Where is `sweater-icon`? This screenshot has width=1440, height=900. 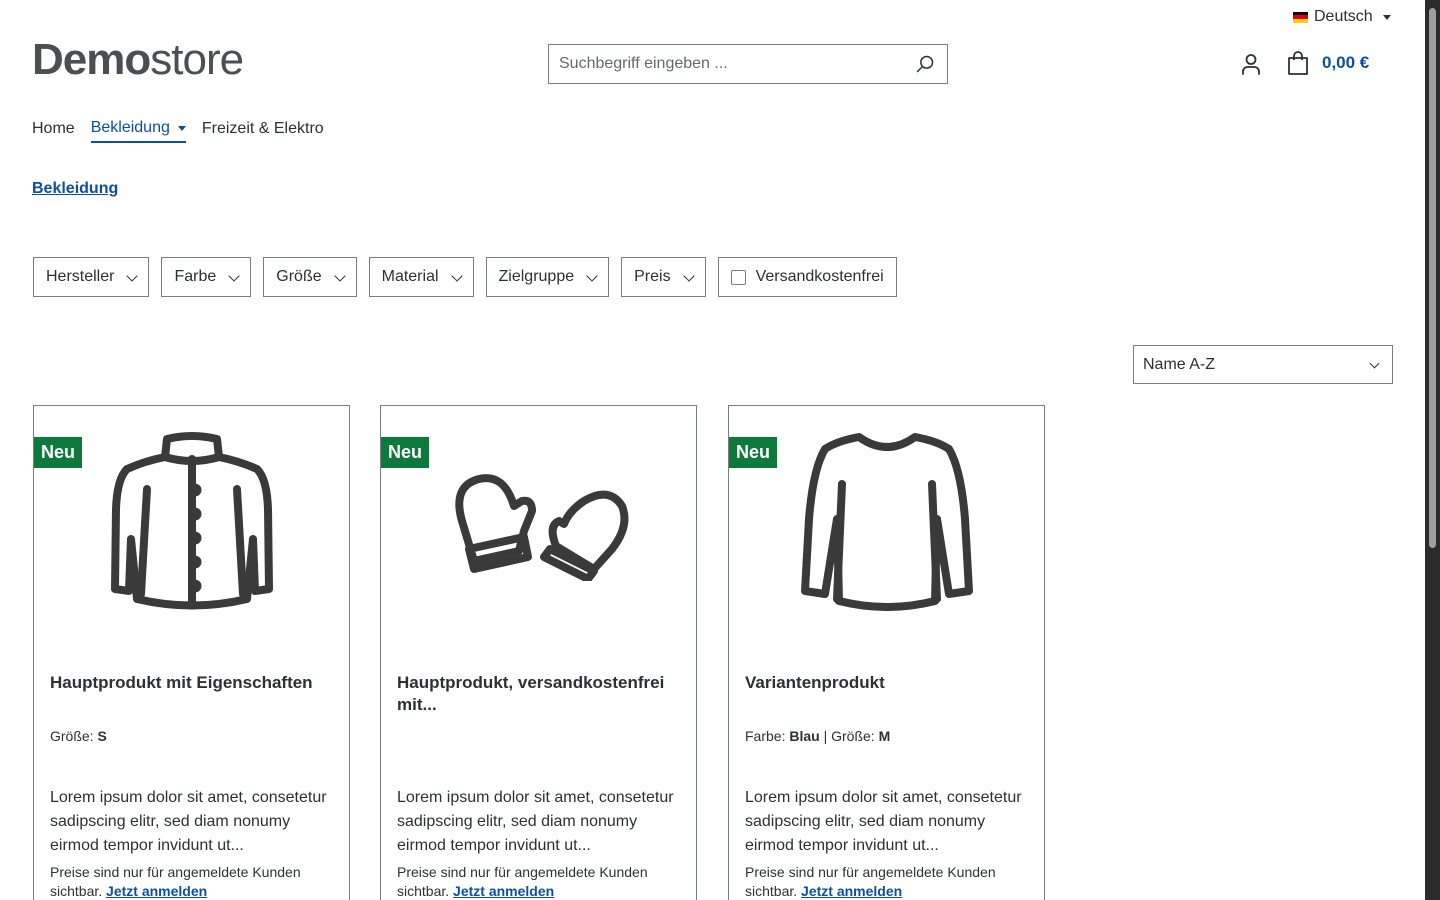
sweater-icon is located at coordinates (887, 521).